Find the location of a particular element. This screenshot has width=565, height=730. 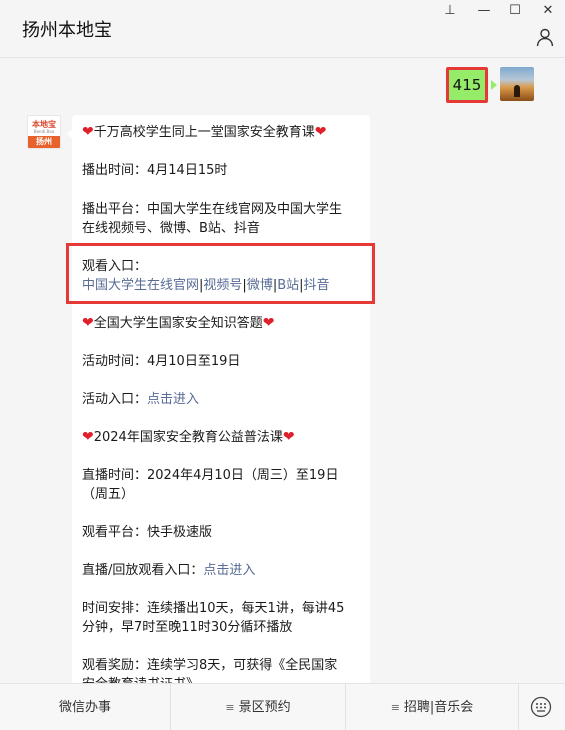

link-douyin: 抖音 is located at coordinates (317, 285).